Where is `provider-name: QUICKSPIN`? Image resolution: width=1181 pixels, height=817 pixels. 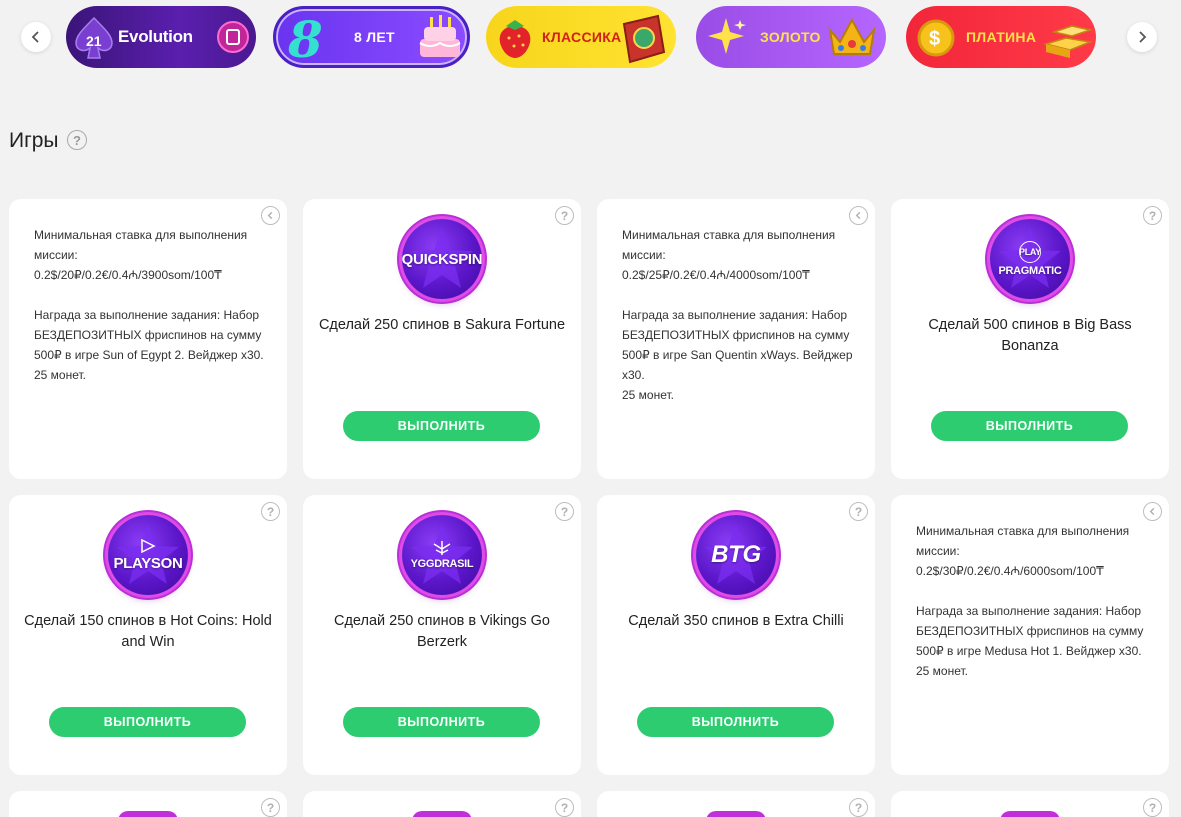
provider-name: QUICKSPIN is located at coordinates (442, 259).